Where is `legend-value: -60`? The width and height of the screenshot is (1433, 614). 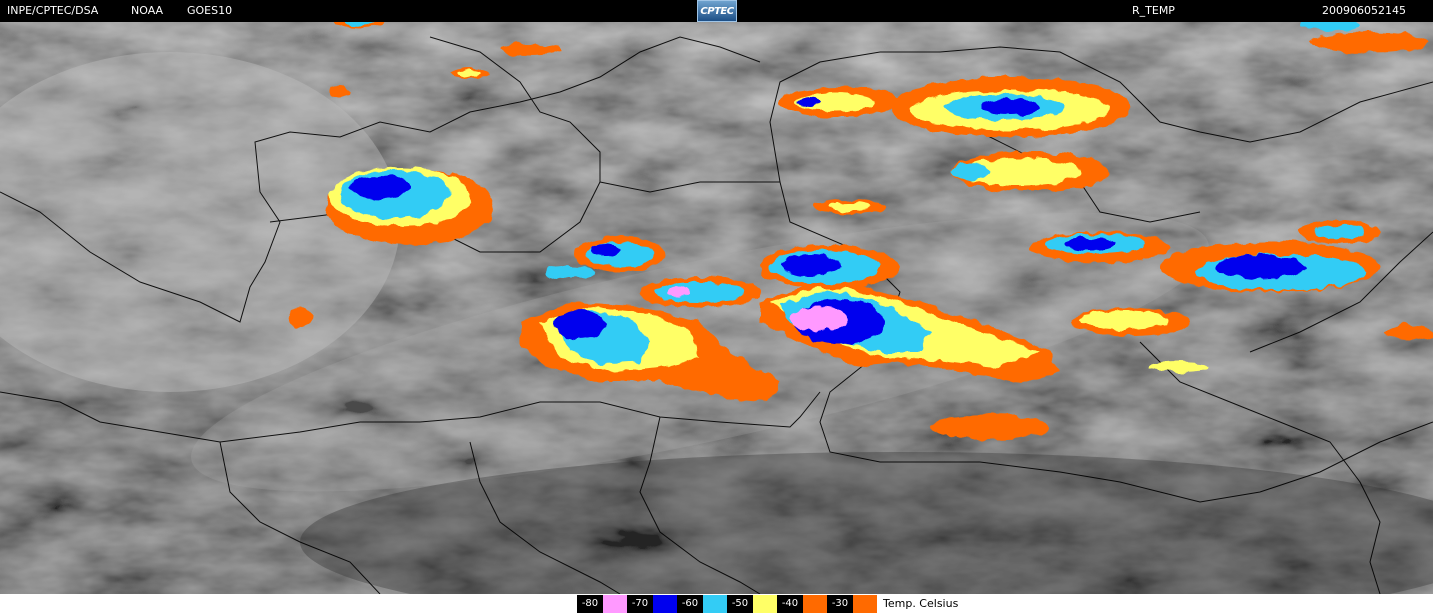
legend-value: -60 is located at coordinates (690, 604).